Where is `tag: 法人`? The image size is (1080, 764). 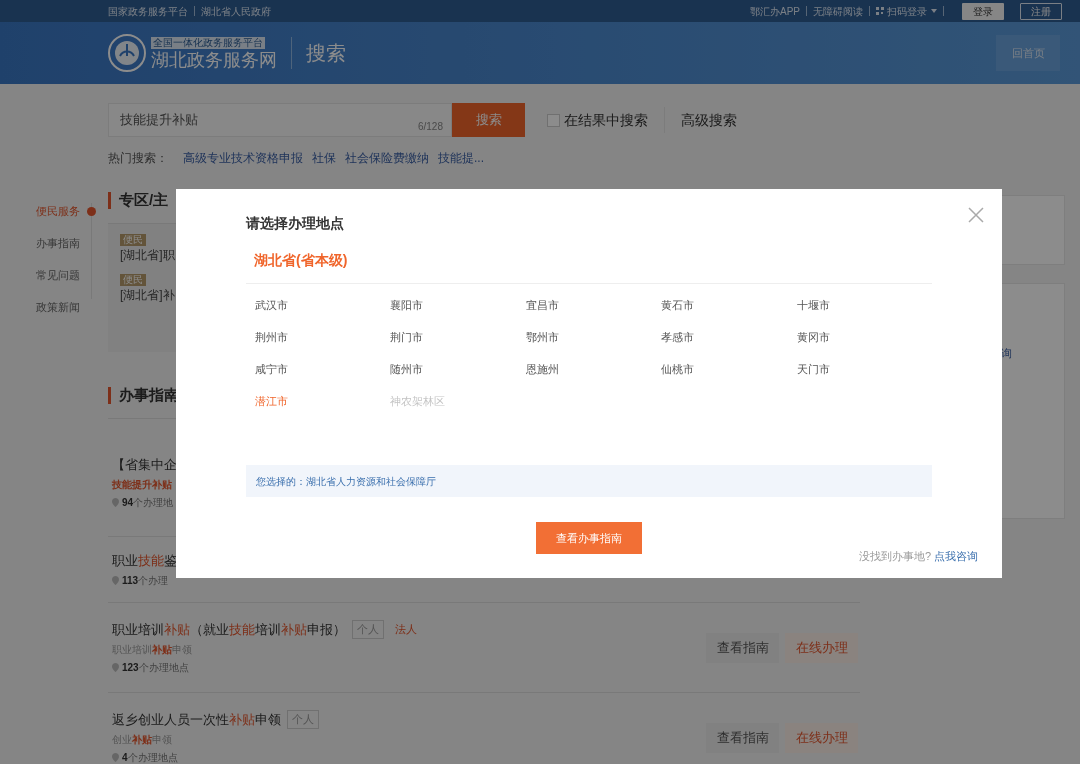
tag: 法人 is located at coordinates (406, 629).